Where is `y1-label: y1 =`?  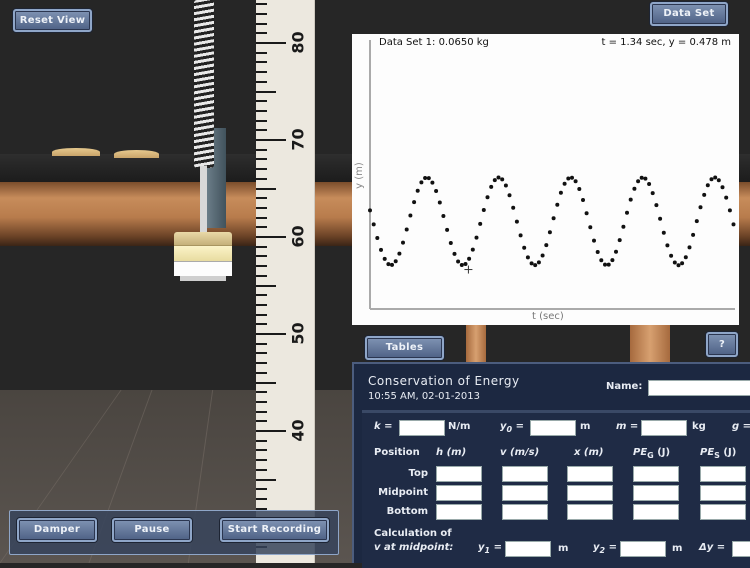
y1-label: y1 = is located at coordinates (490, 548).